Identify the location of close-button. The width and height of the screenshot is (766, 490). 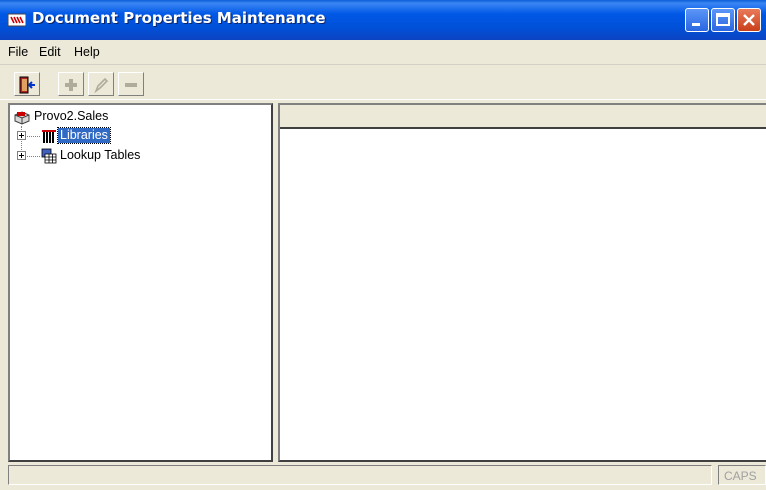
(749, 20).